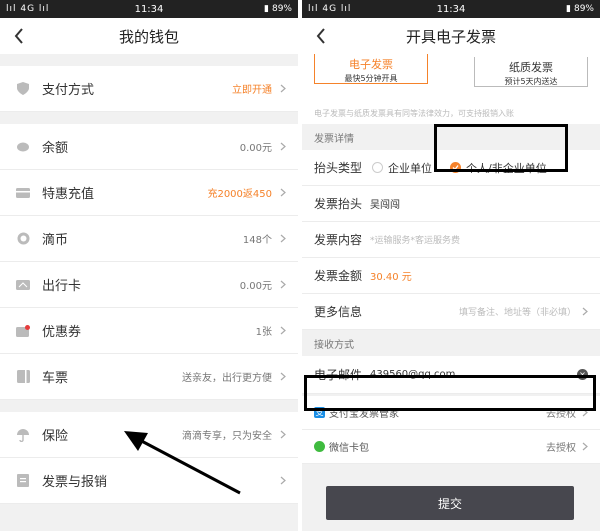 The height and width of the screenshot is (531, 600). I want to click on more-info-row: 更多信息 填写备注、地址等（非必填）, so click(451, 312).